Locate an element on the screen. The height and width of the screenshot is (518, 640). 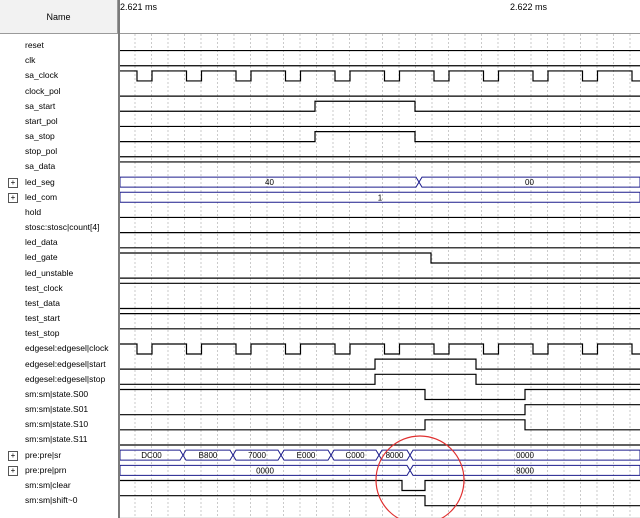
signal-row-led-com: + led_com is located at coordinates (59, 197).